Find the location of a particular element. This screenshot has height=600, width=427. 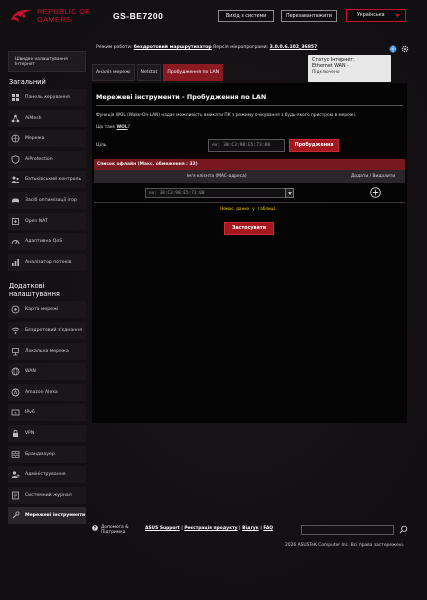

faq-link: FAQ is located at coordinates (268, 528).